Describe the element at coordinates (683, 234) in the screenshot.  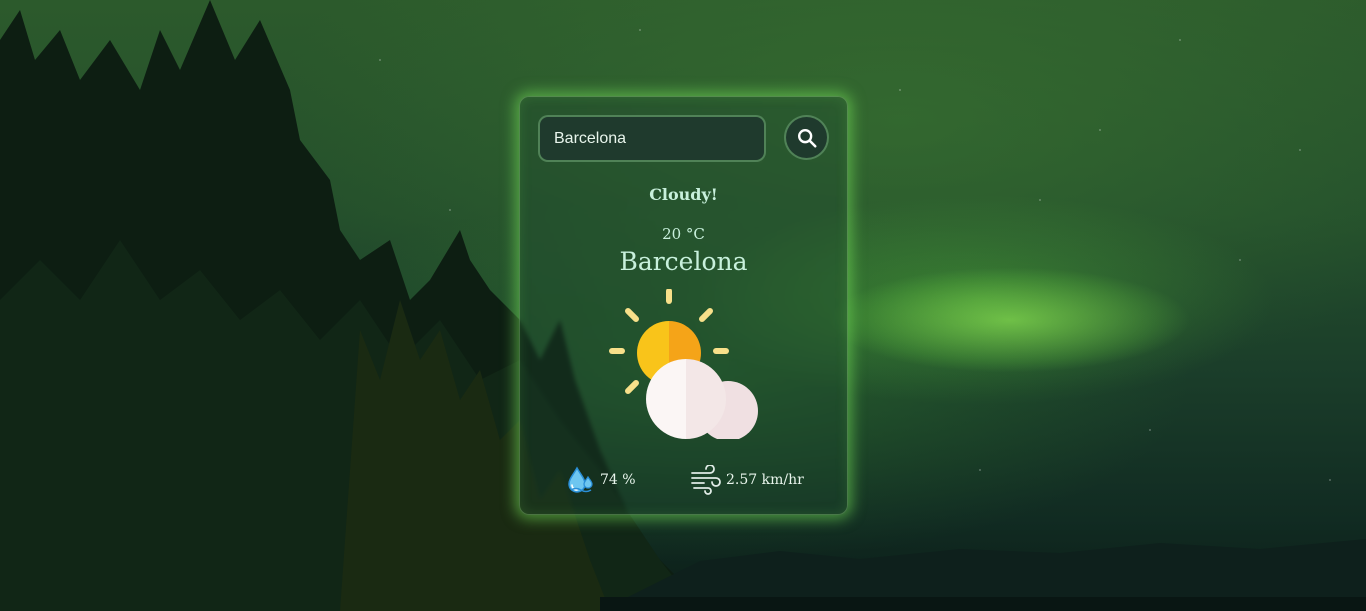
I see `temperature: 20 °C` at that location.